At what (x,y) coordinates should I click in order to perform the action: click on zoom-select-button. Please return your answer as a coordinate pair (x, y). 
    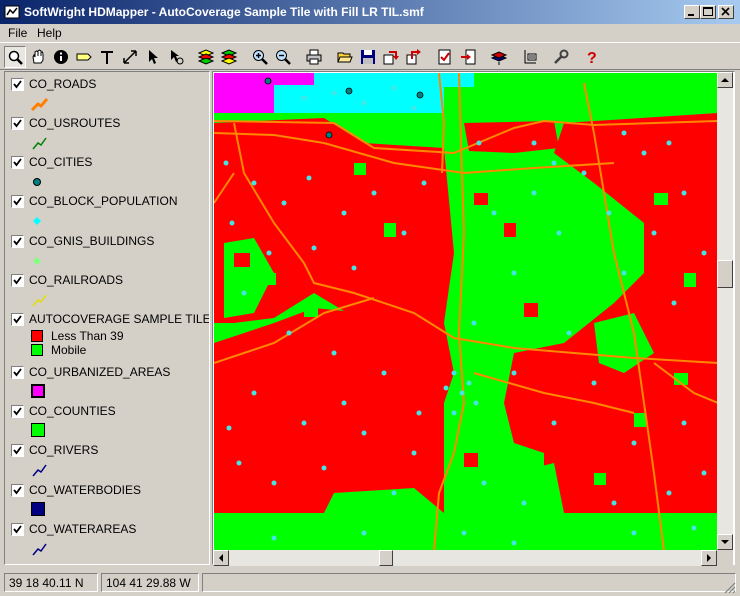
    Looking at the image, I should click on (15, 57).